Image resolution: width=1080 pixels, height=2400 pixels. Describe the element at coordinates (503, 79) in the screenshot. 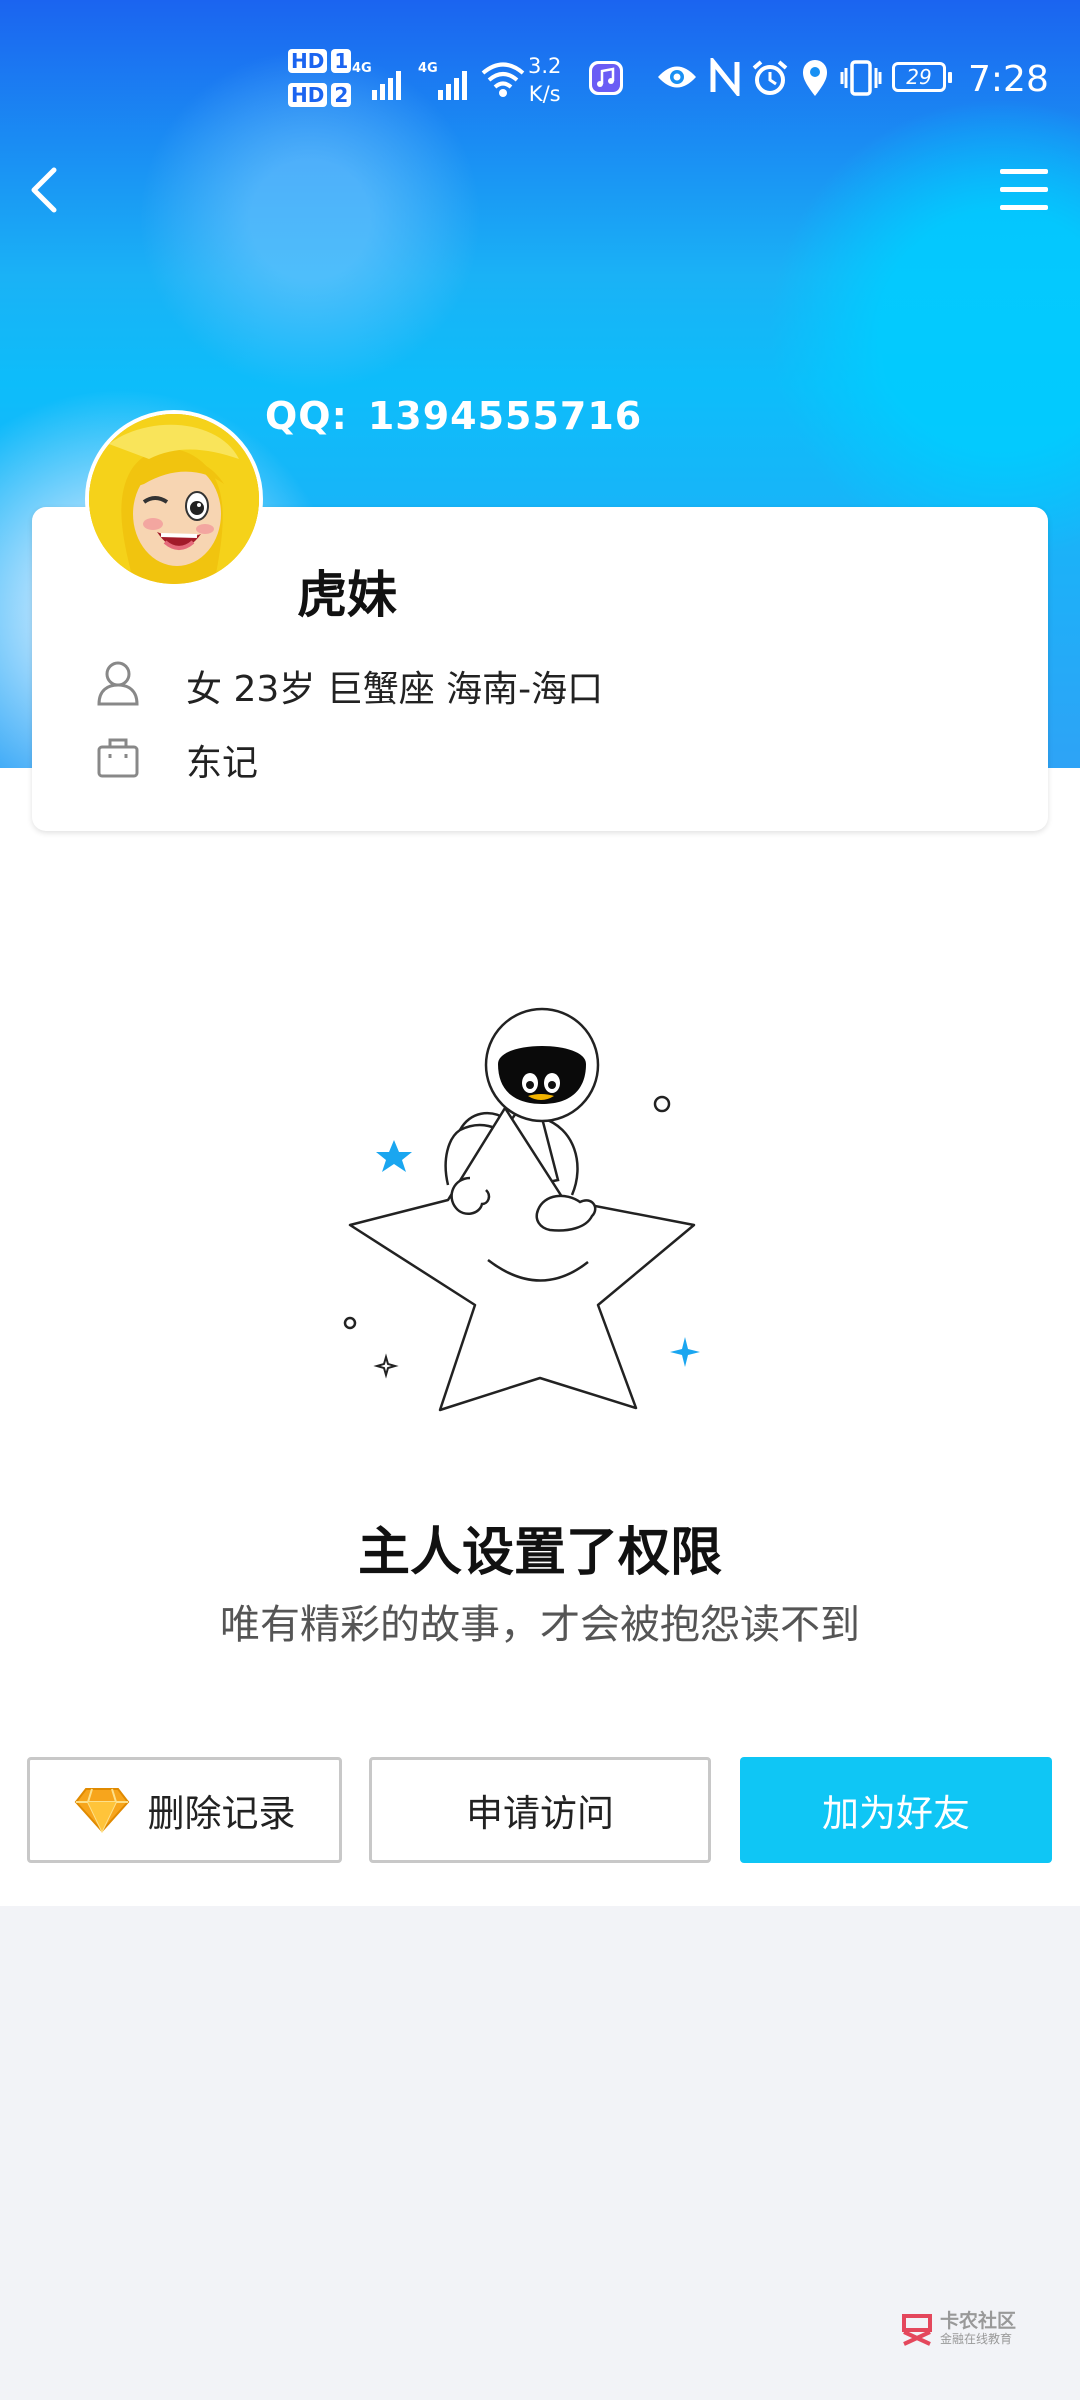

I see `wifi-icon` at that location.